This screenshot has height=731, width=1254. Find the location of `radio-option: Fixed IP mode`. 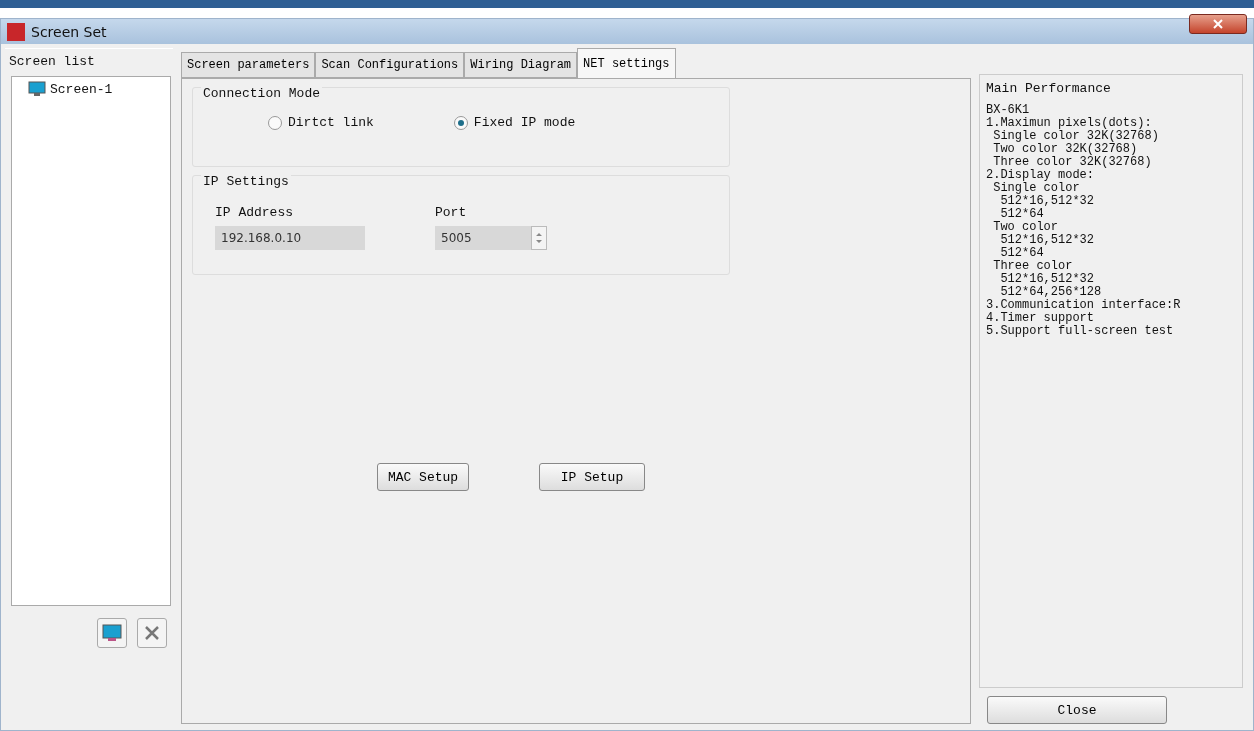

radio-option: Fixed IP mode is located at coordinates (514, 122).